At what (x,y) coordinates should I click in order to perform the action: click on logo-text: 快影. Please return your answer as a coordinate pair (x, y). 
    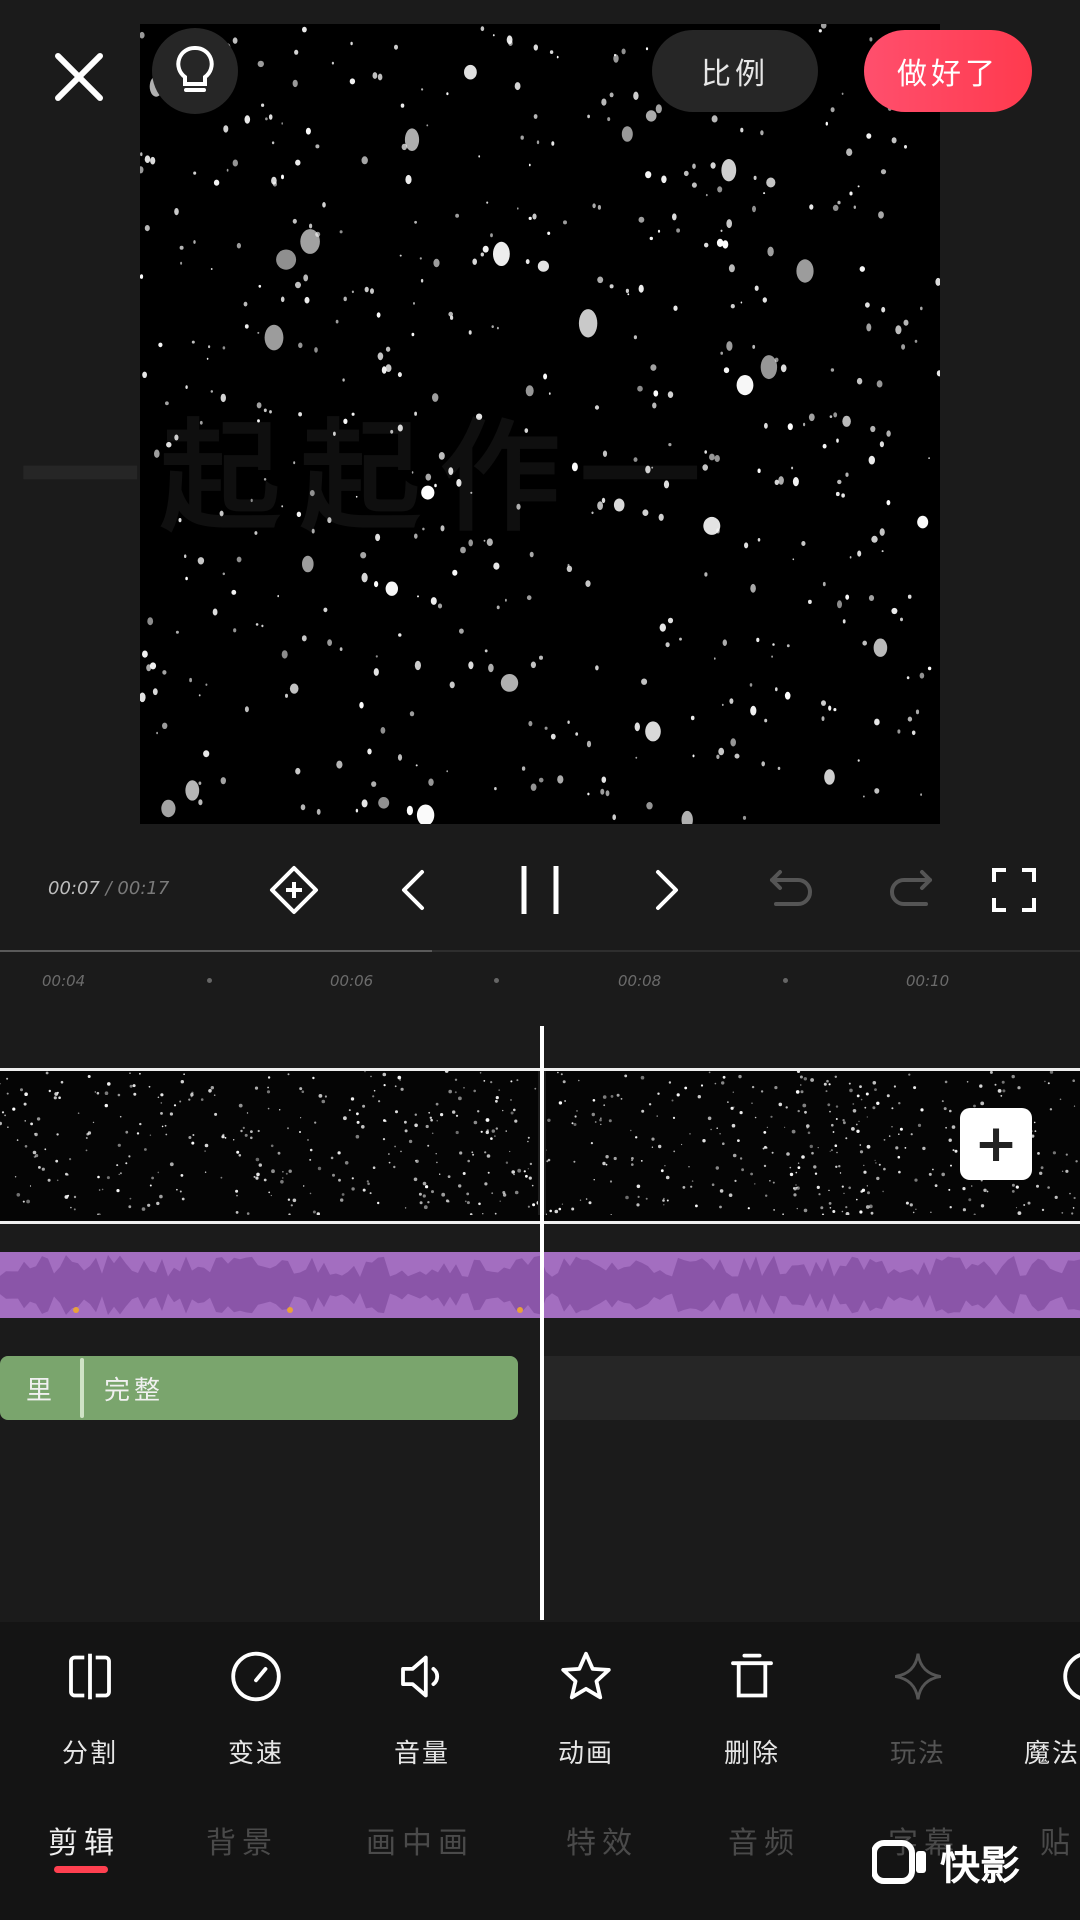
    Looking at the image, I should click on (980, 1866).